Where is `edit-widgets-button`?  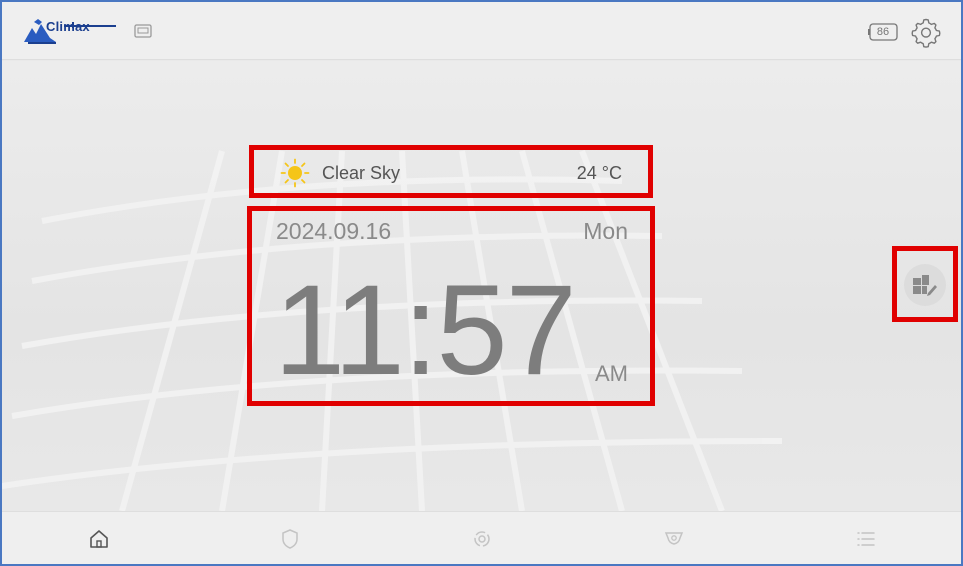 edit-widgets-button is located at coordinates (925, 285).